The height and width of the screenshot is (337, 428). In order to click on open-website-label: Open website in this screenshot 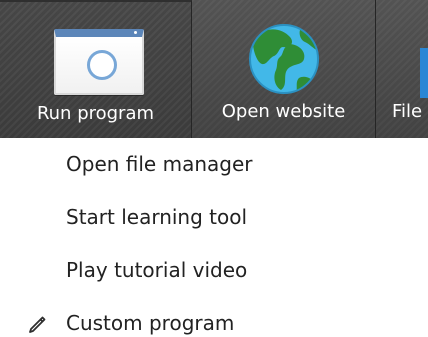, I will do `click(283, 111)`.